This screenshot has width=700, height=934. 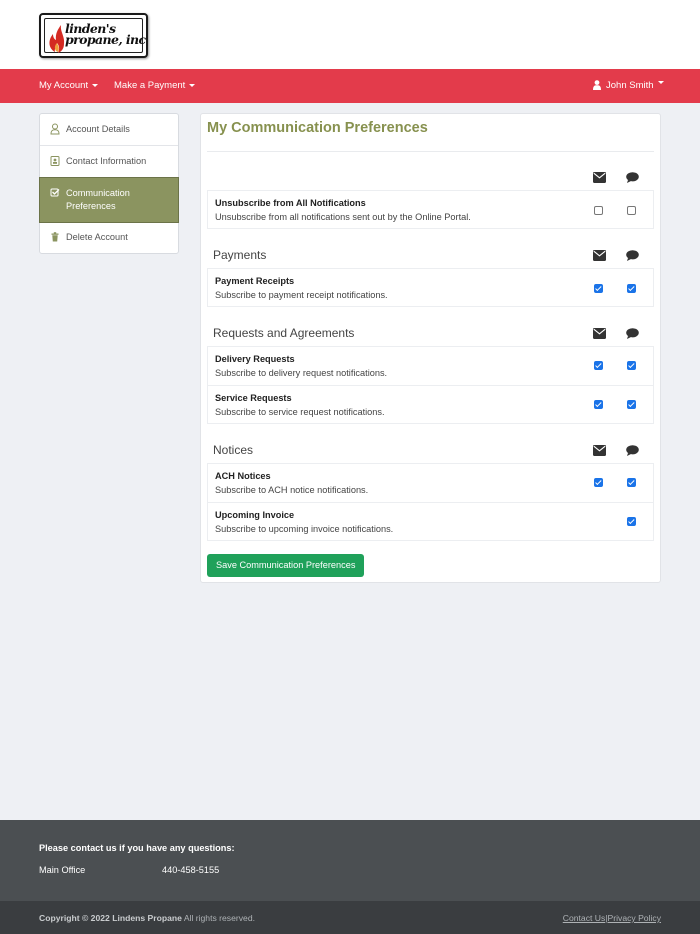 I want to click on sidebar-item-communication-preferences: Communication Preferences, so click(x=109, y=200).